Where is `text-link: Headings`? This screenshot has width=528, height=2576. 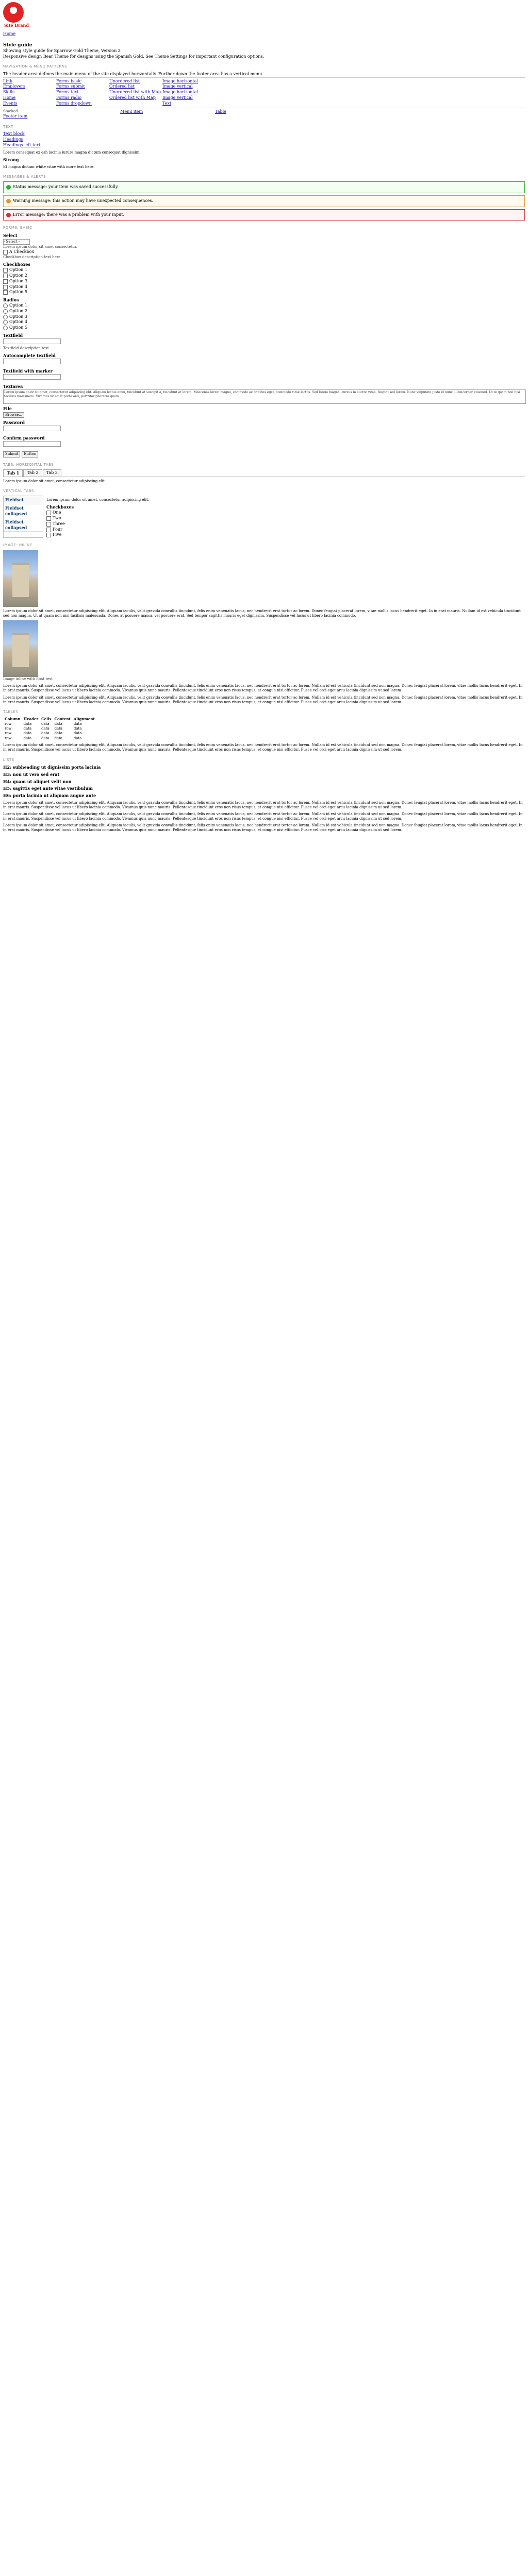 text-link: Headings is located at coordinates (13, 139).